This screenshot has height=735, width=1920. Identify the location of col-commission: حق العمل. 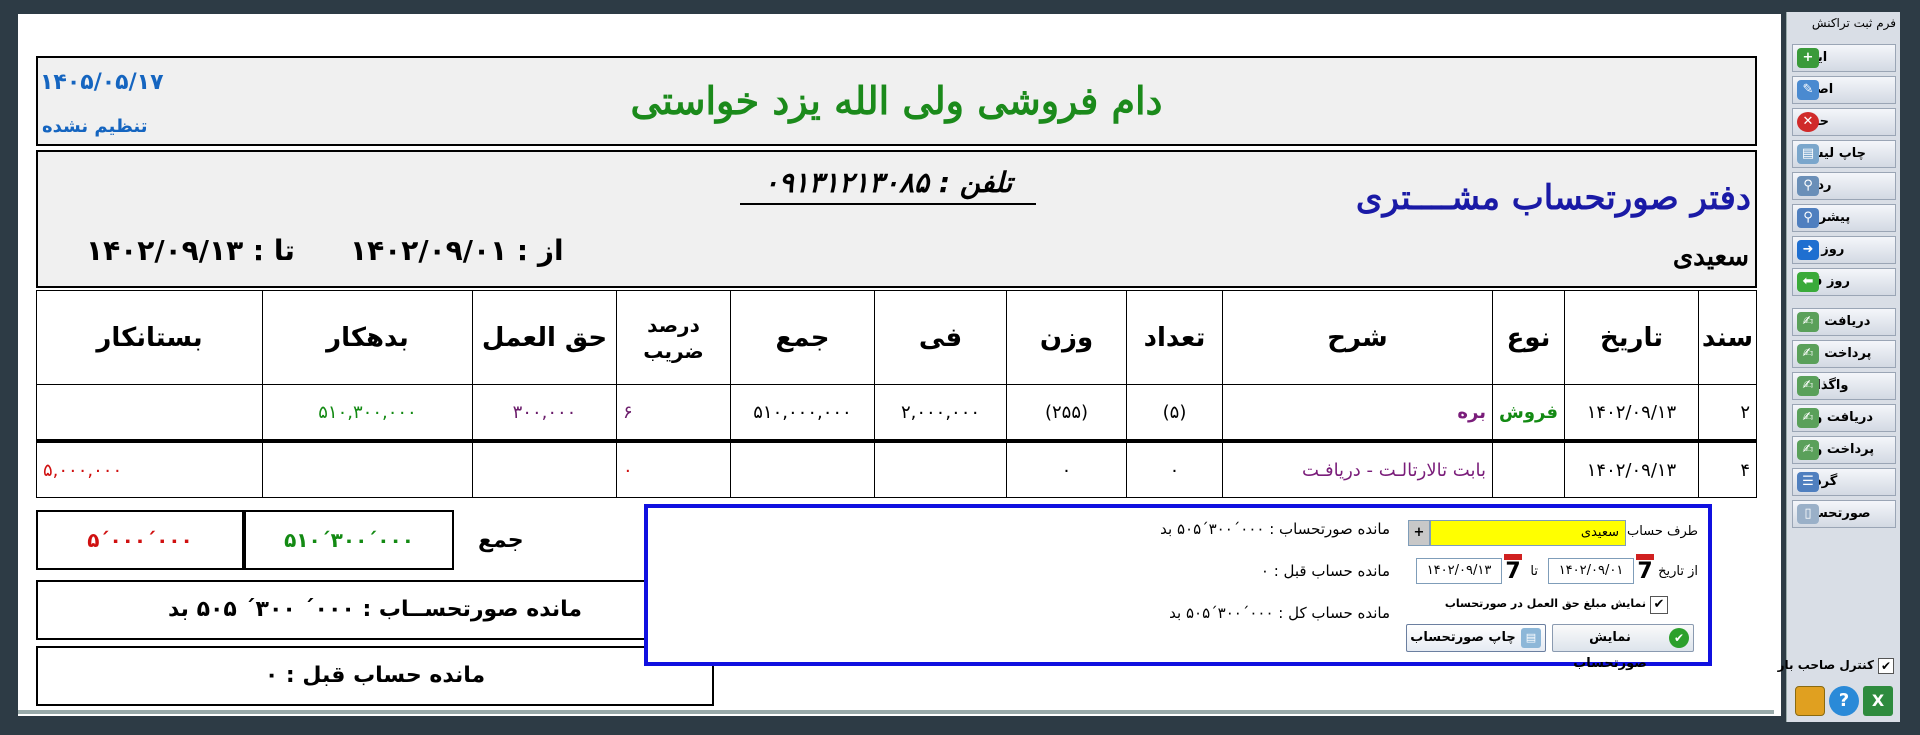
(544, 337).